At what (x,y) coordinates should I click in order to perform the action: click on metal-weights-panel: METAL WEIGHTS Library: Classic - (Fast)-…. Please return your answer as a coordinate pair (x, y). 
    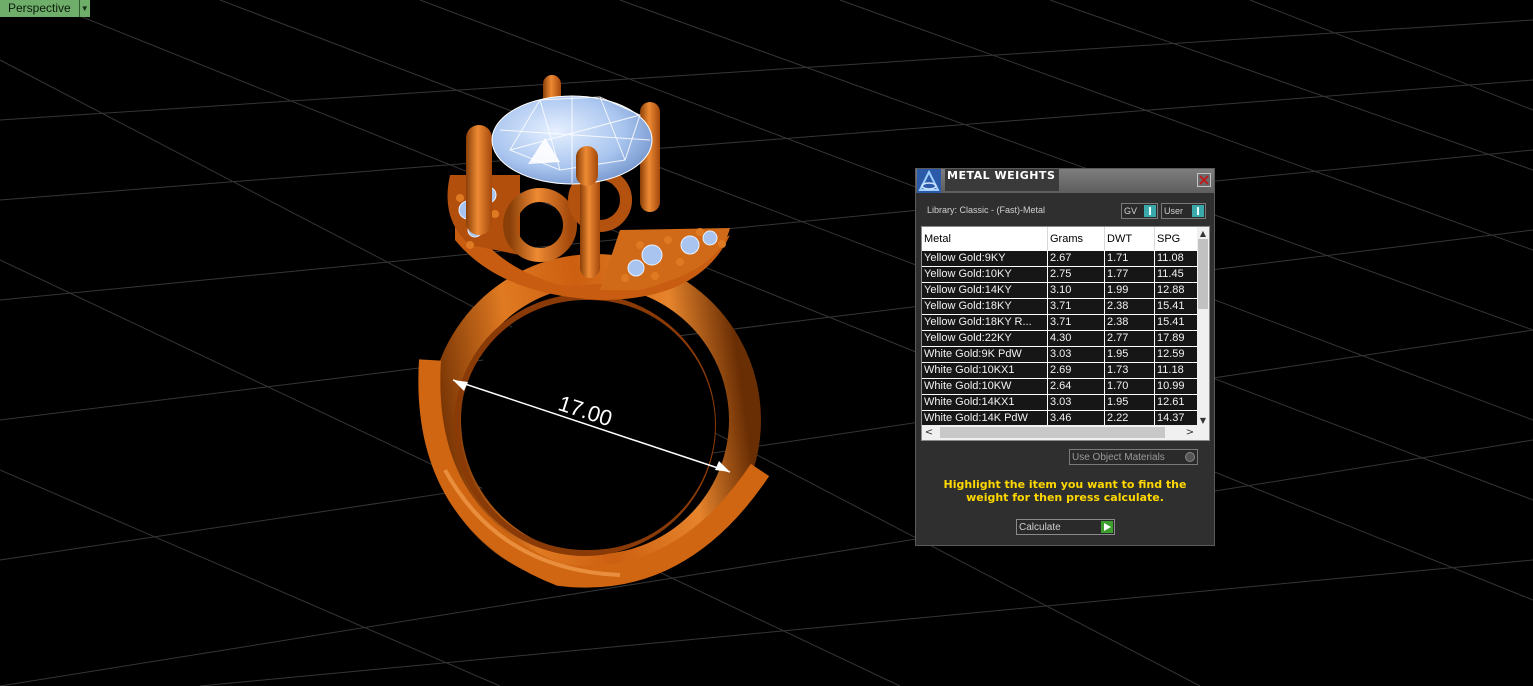
    Looking at the image, I should click on (1065, 357).